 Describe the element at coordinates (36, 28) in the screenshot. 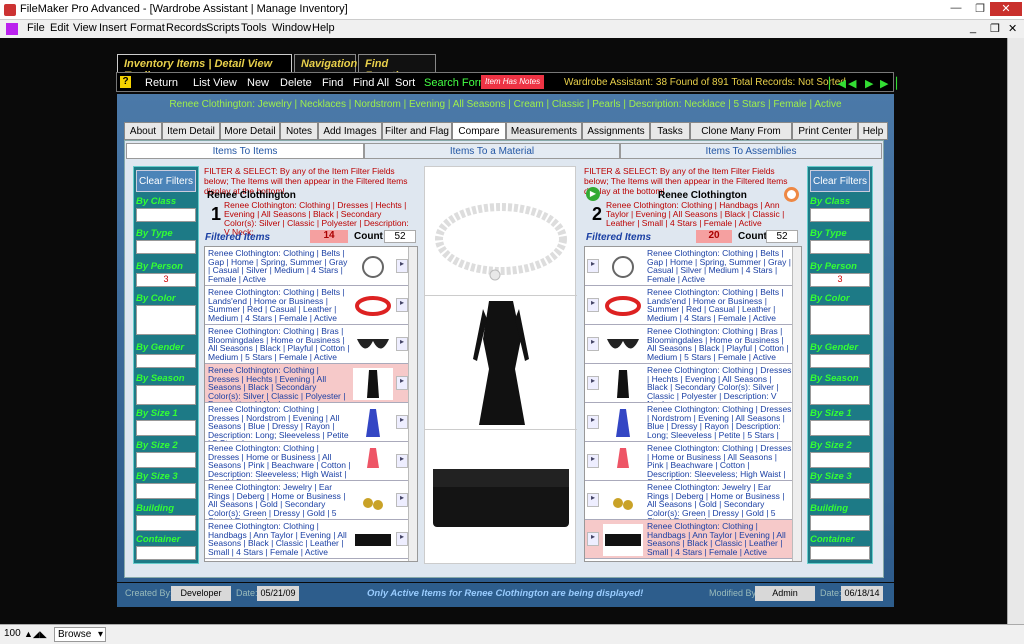

I see `menu-file: File` at that location.